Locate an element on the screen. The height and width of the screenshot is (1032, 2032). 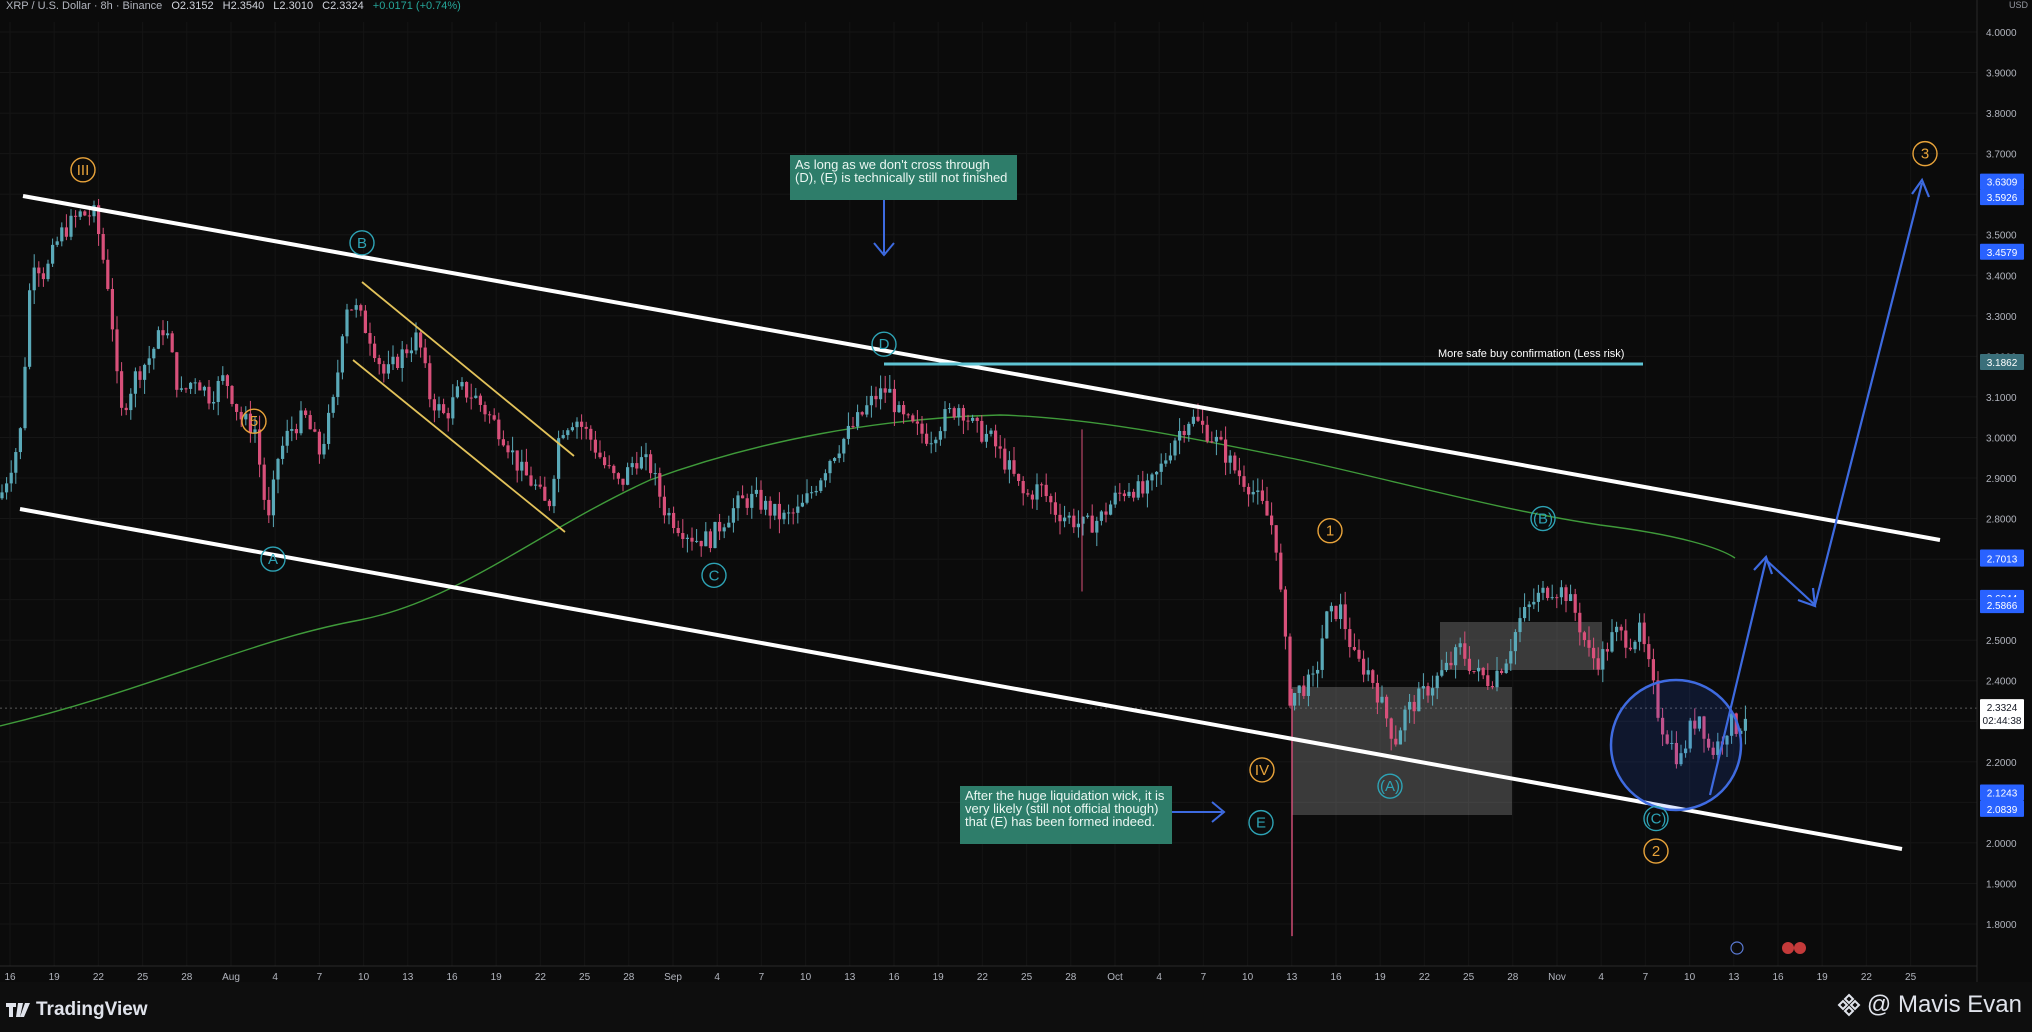
wave-label-text: III is located at coordinates (83, 170).